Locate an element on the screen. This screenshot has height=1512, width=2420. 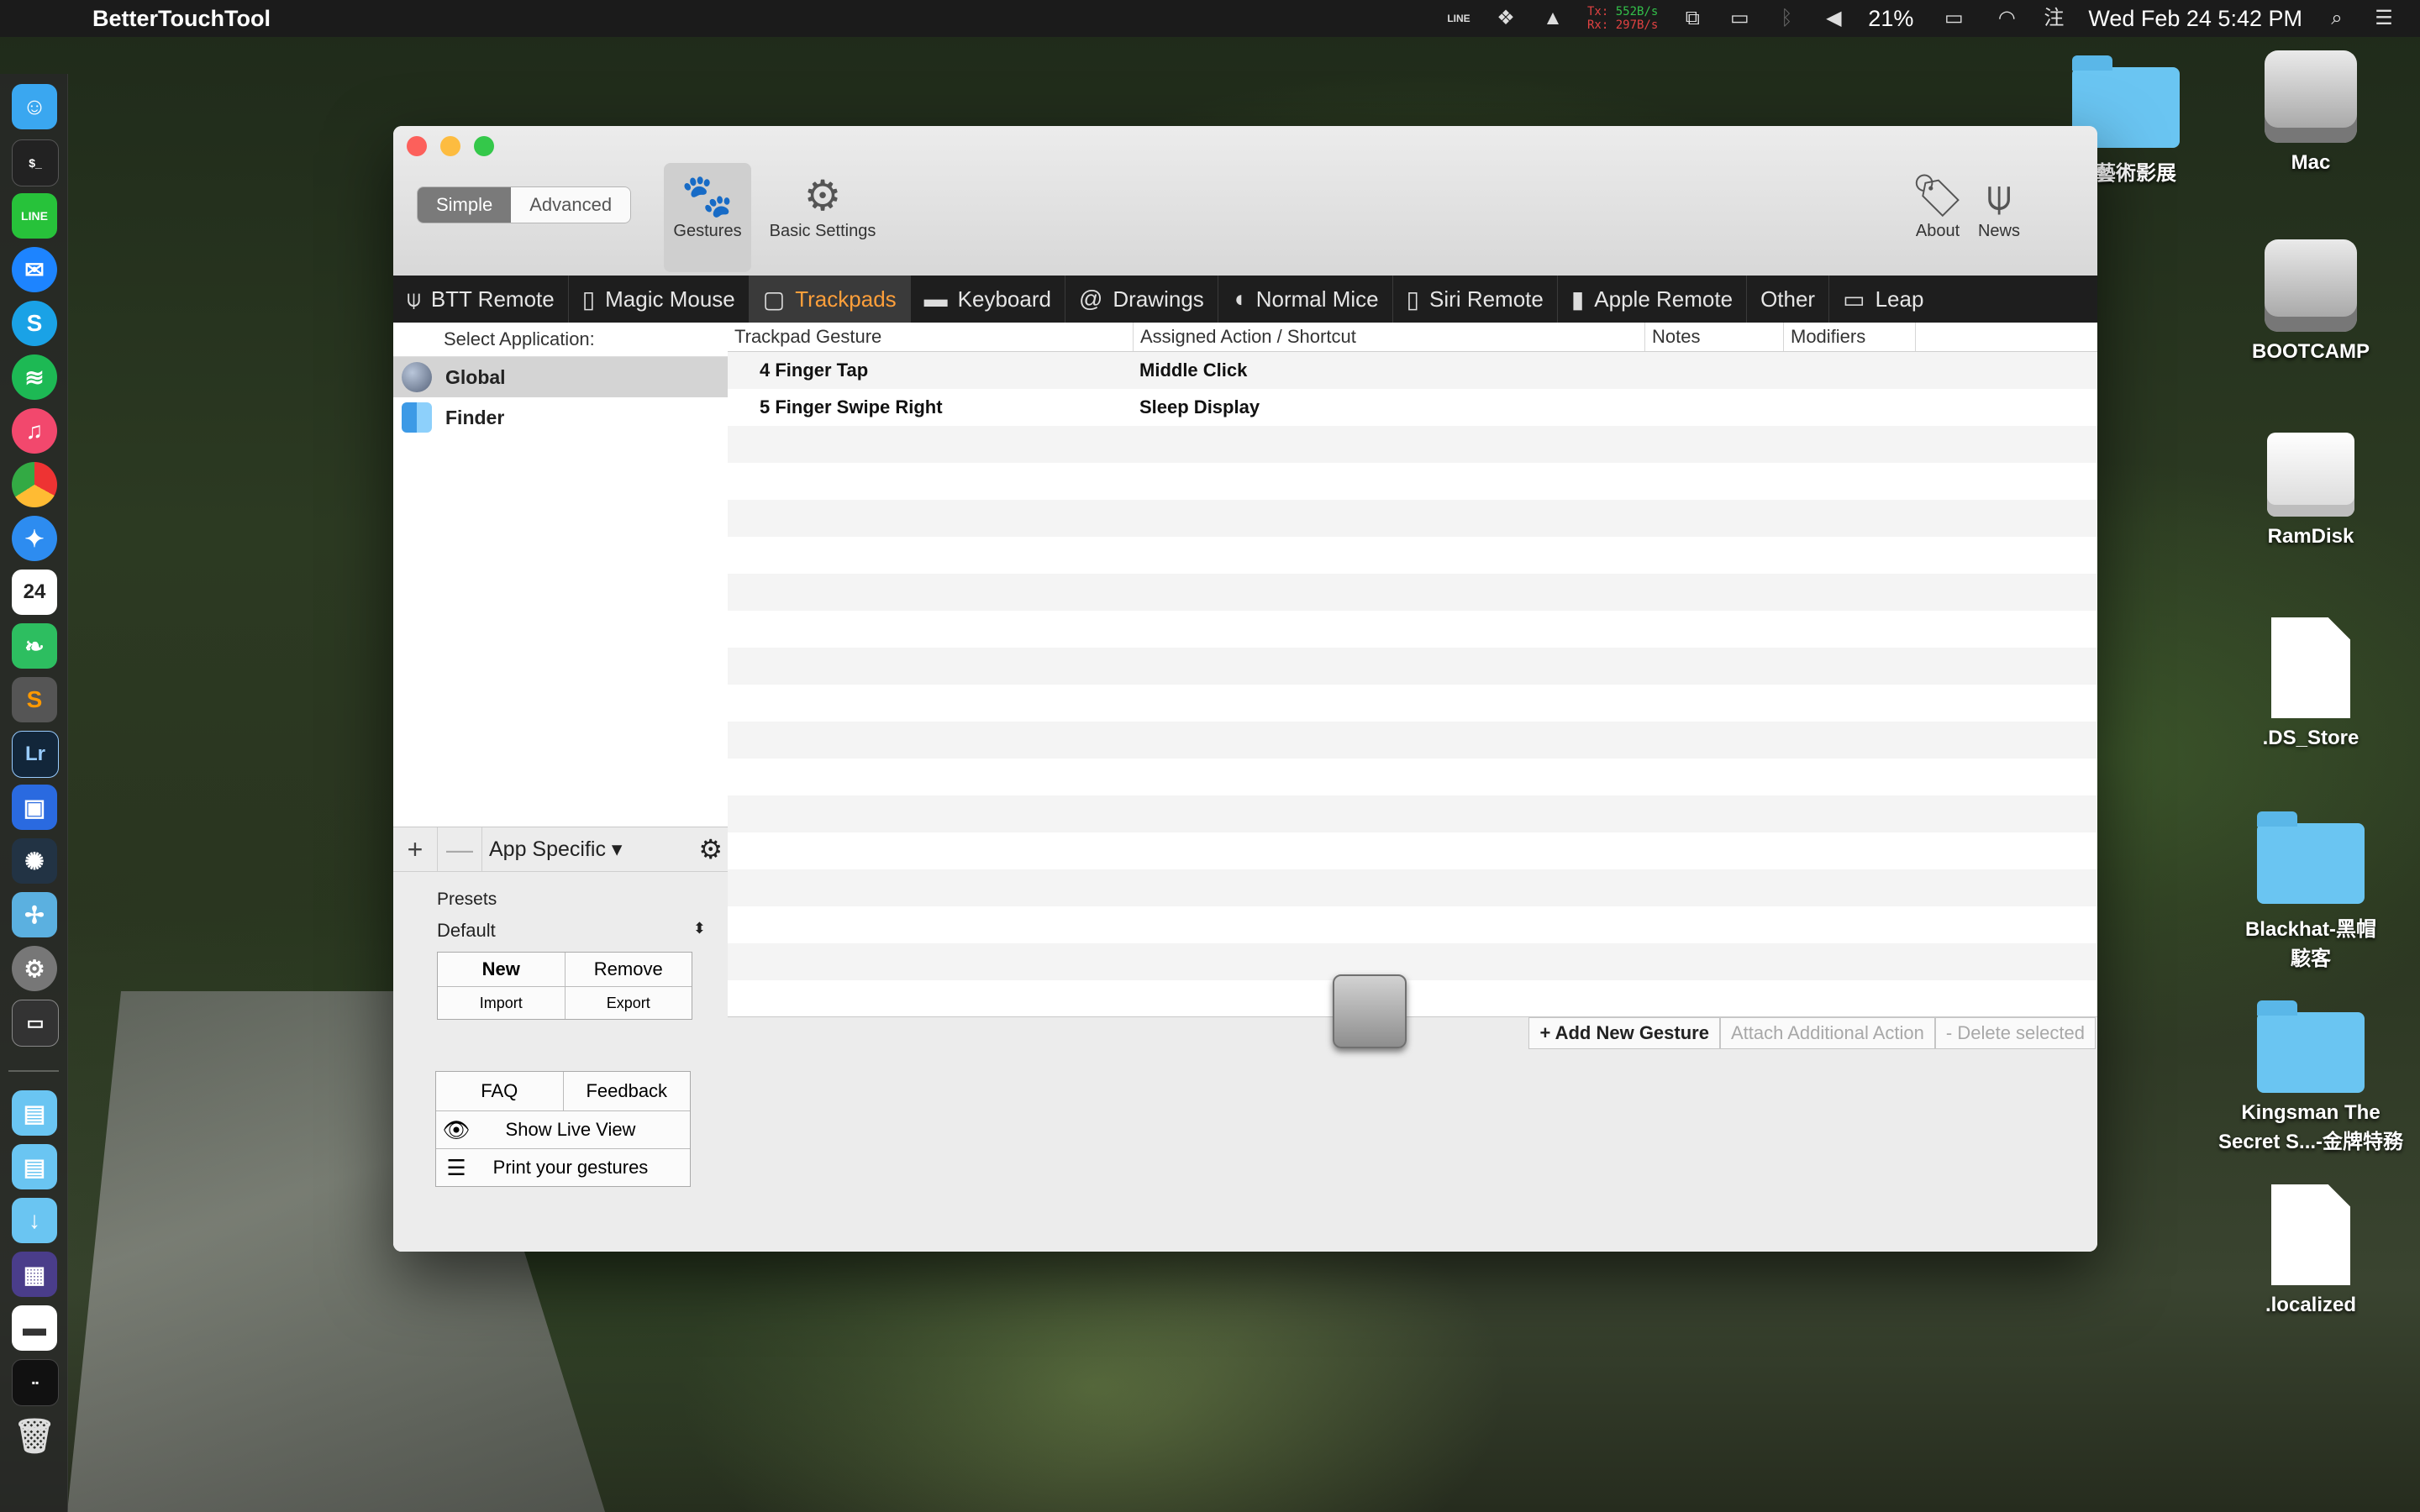
show-live-view-button: 👁 Show Live View is located at coordinates (563, 1129).